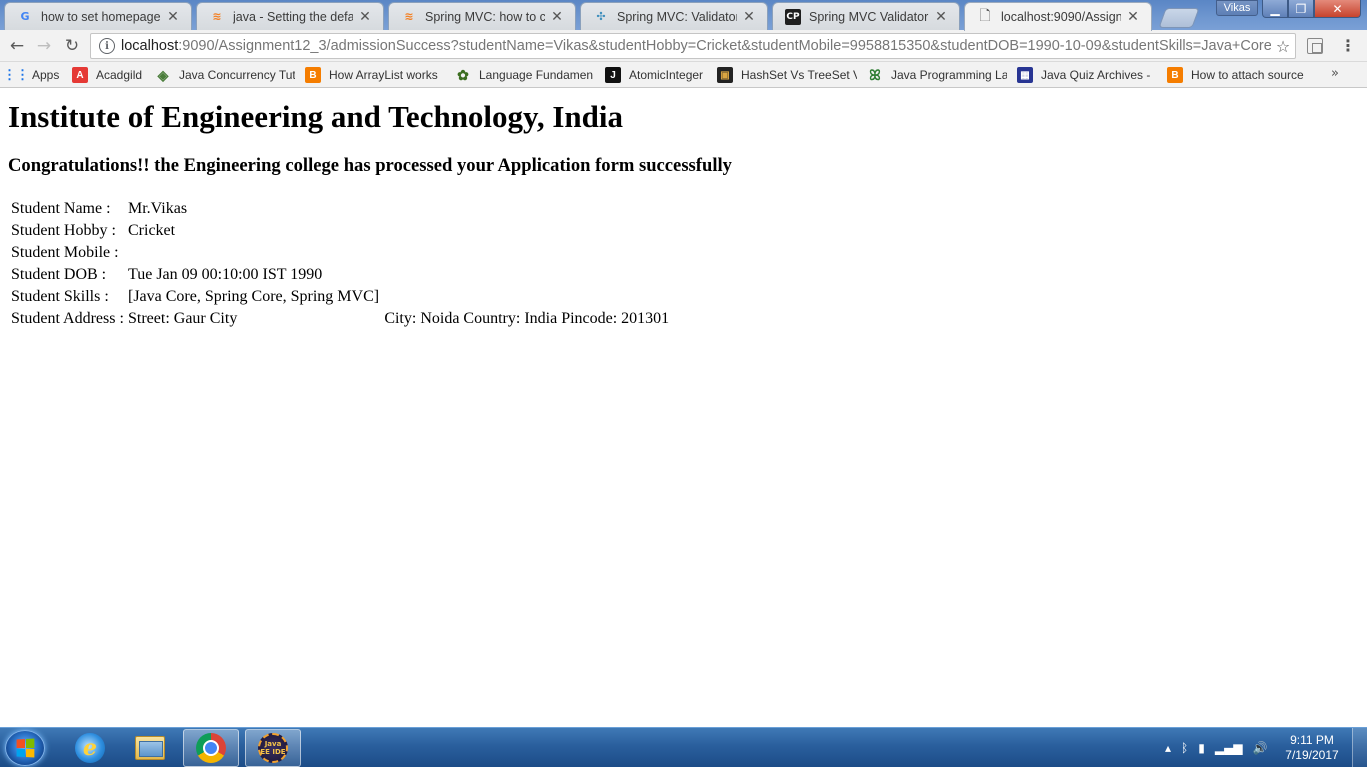 This screenshot has height=767, width=1367. I want to click on windows-logo-icon, so click(25, 748).